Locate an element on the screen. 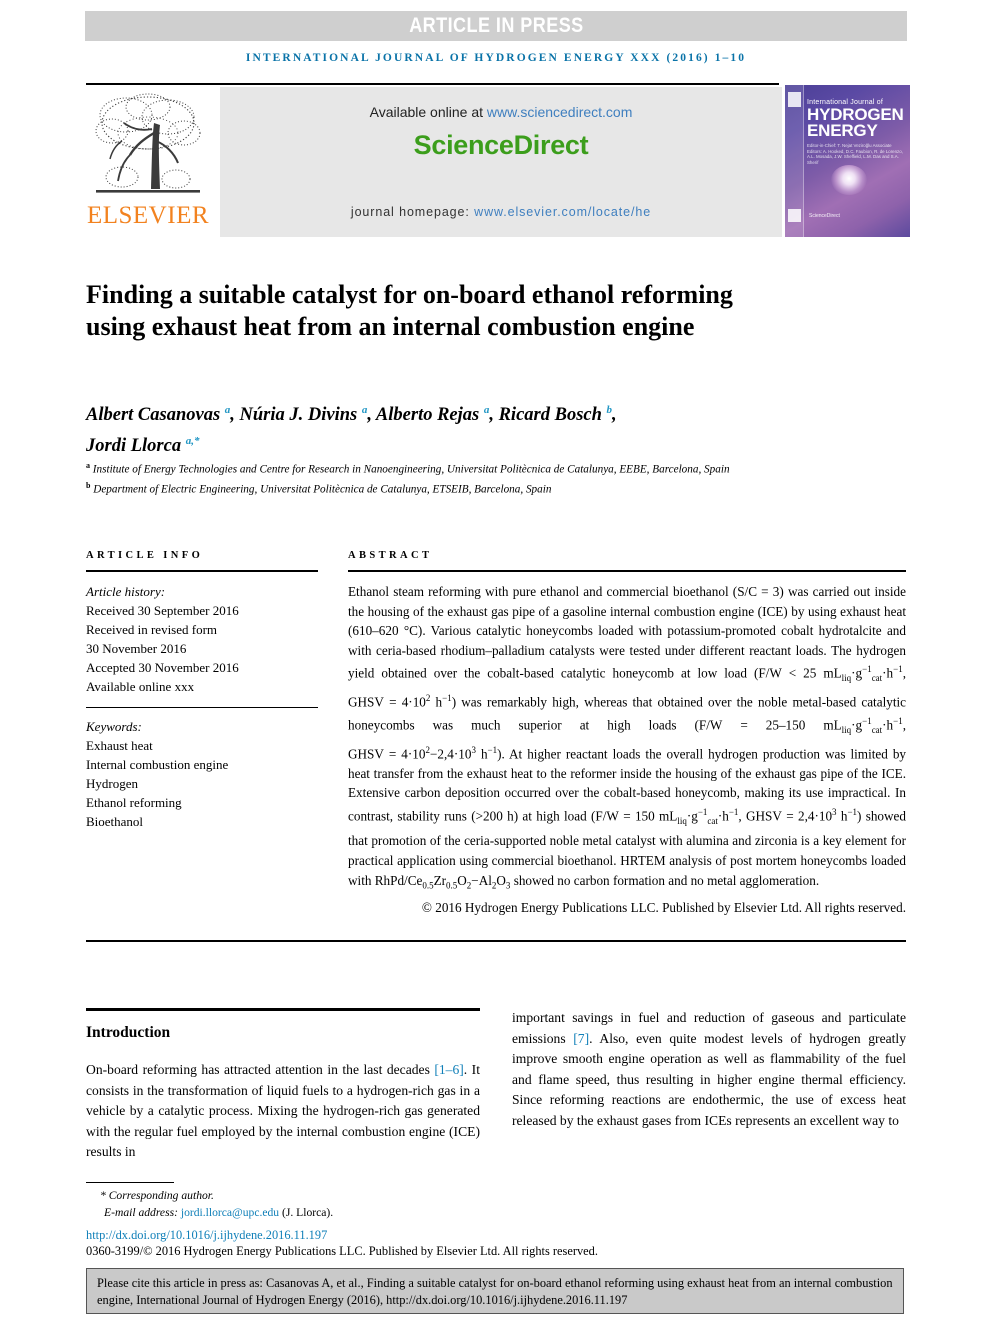 The image size is (992, 1323). affil-marker-b: b is located at coordinates (88, 485).